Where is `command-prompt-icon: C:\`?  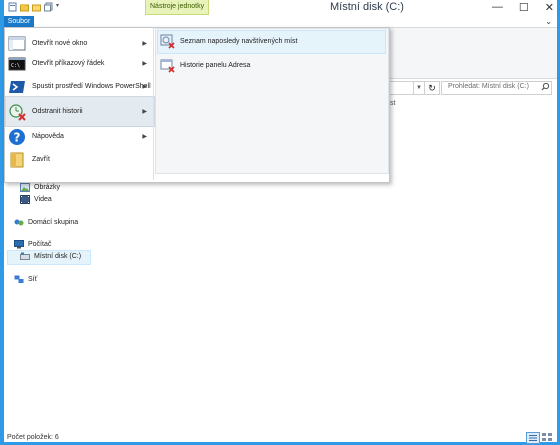
command-prompt-icon: C:\ is located at coordinates (17, 63).